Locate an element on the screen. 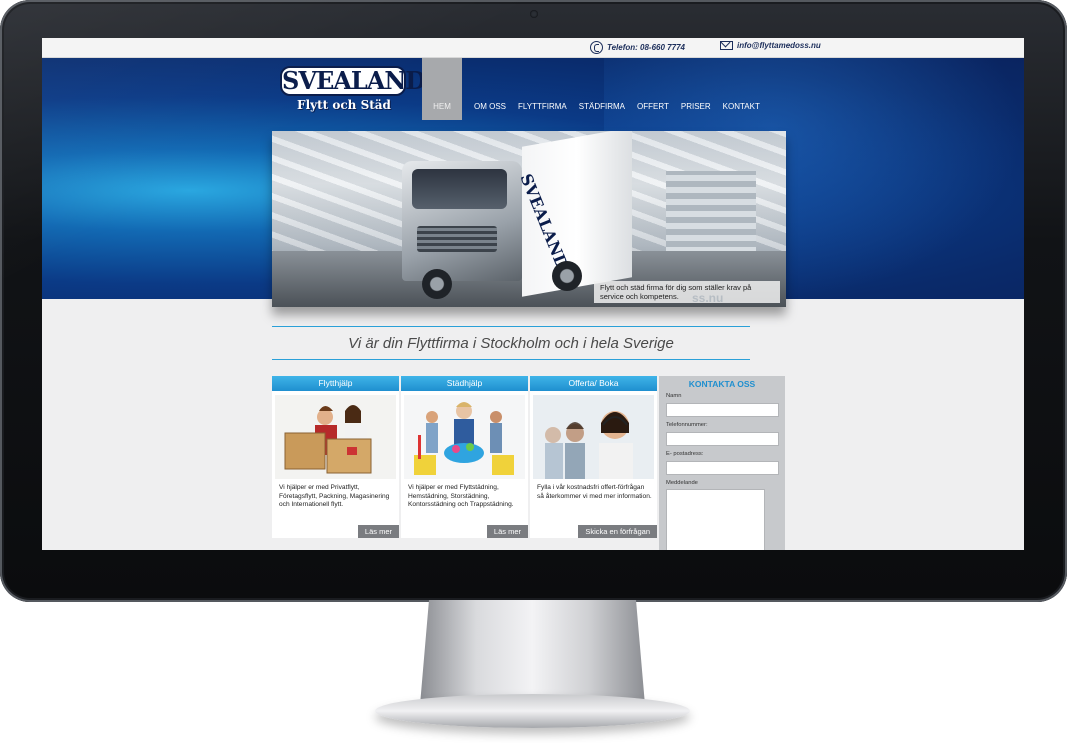  nav-item-om-oss: OM OSS is located at coordinates (490, 89).